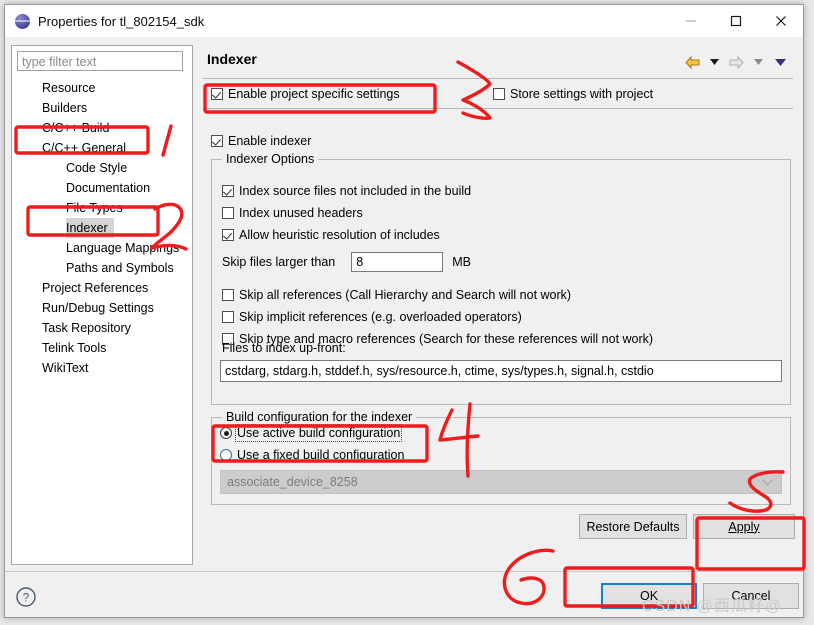  What do you see at coordinates (318, 433) in the screenshot?
I see `use-active-build-configuration-label: Use active build configuration` at bounding box center [318, 433].